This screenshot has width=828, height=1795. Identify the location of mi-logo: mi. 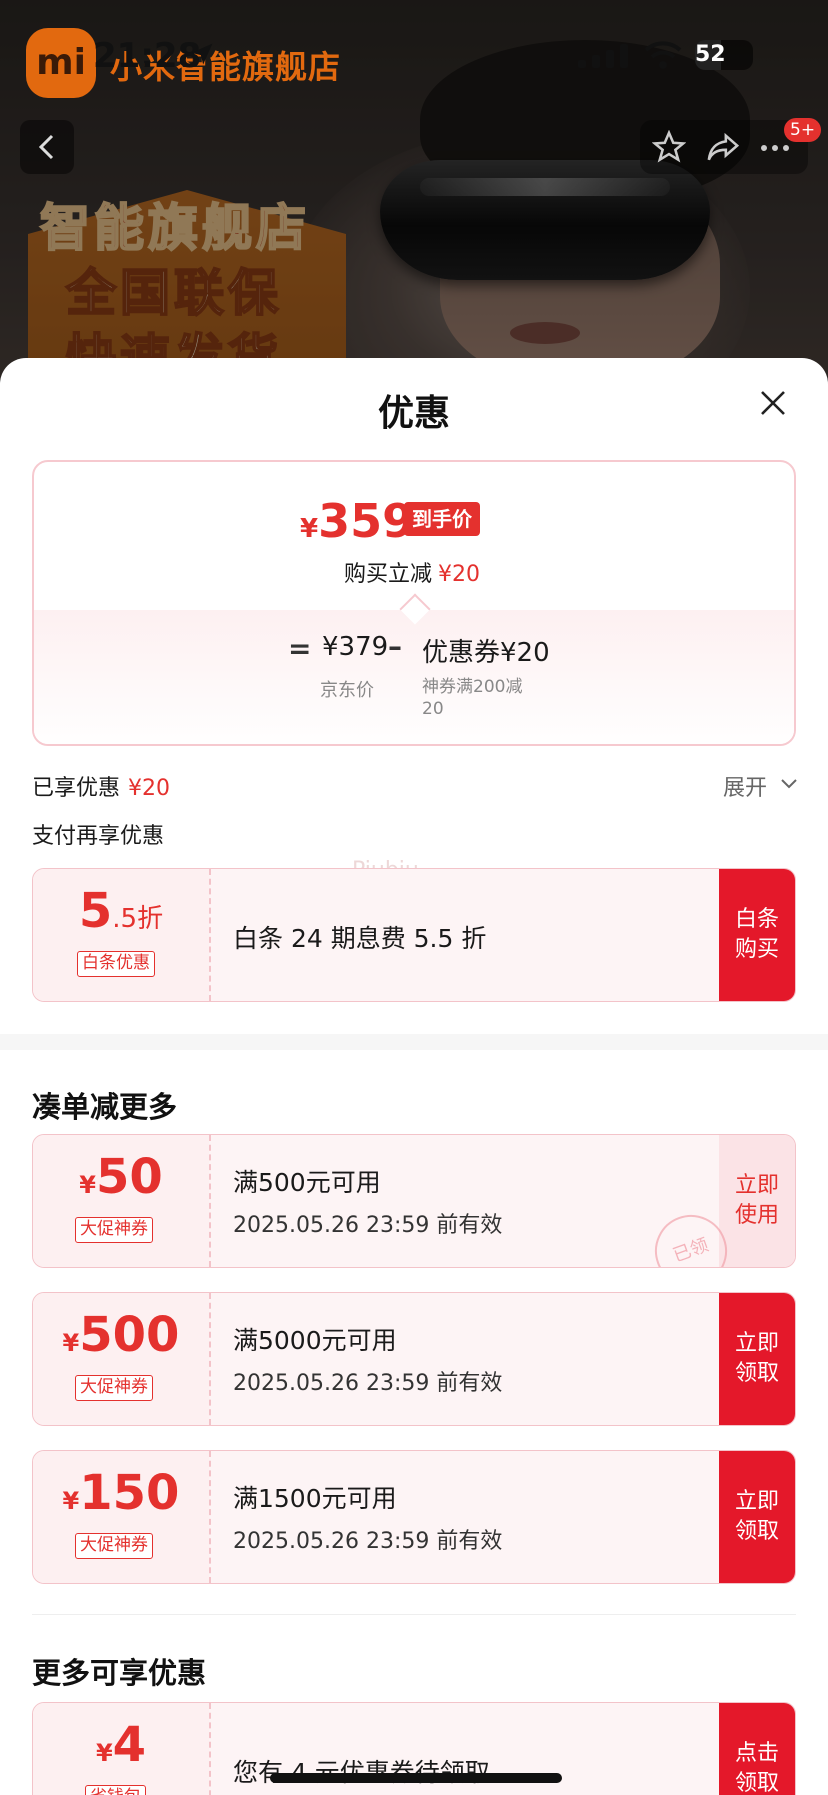
(61, 63).